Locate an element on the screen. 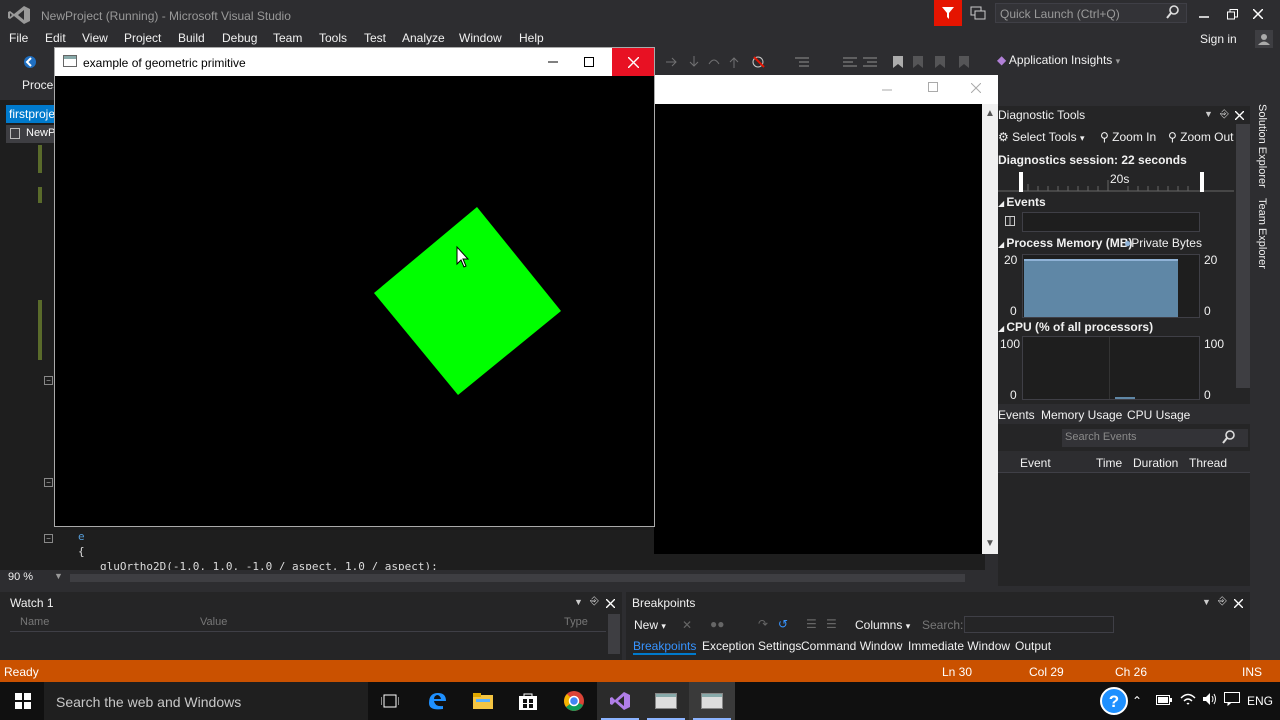 Image resolution: width=1280 pixels, height=720 pixels. step-arrow-icon is located at coordinates (672, 62).